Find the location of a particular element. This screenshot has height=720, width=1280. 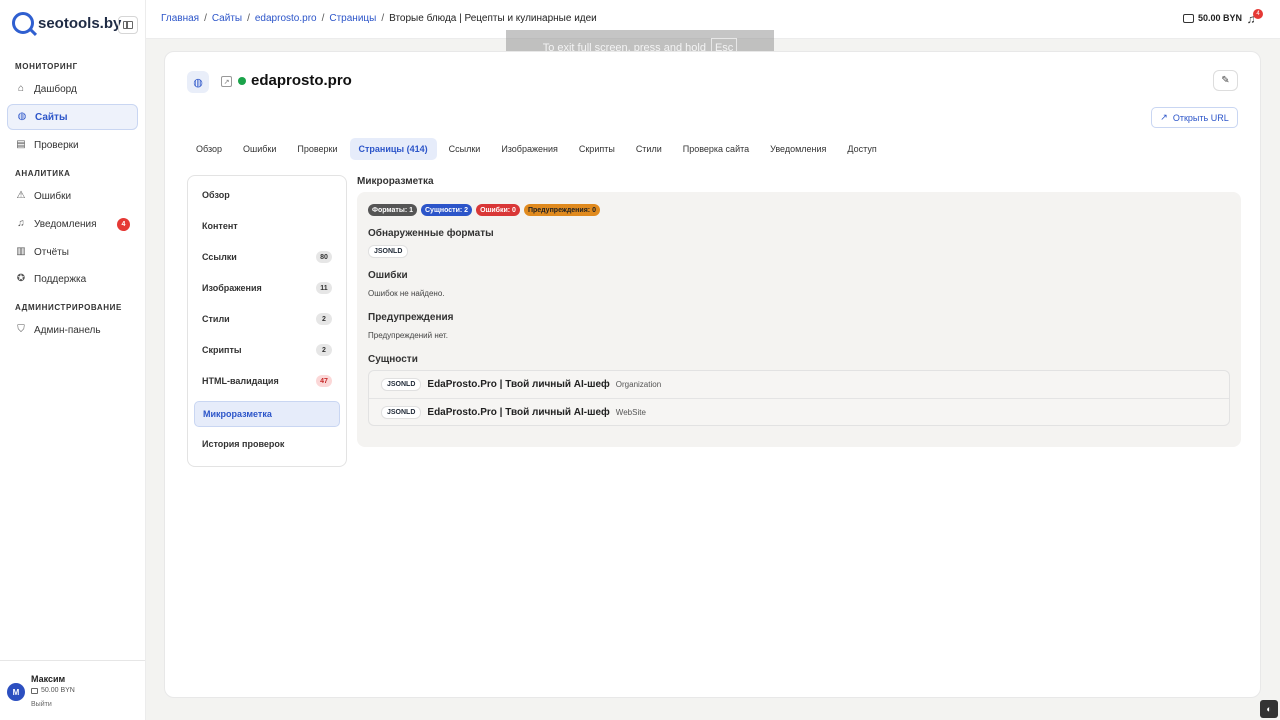

balance-display: 50.00 BYN is located at coordinates (1212, 18).